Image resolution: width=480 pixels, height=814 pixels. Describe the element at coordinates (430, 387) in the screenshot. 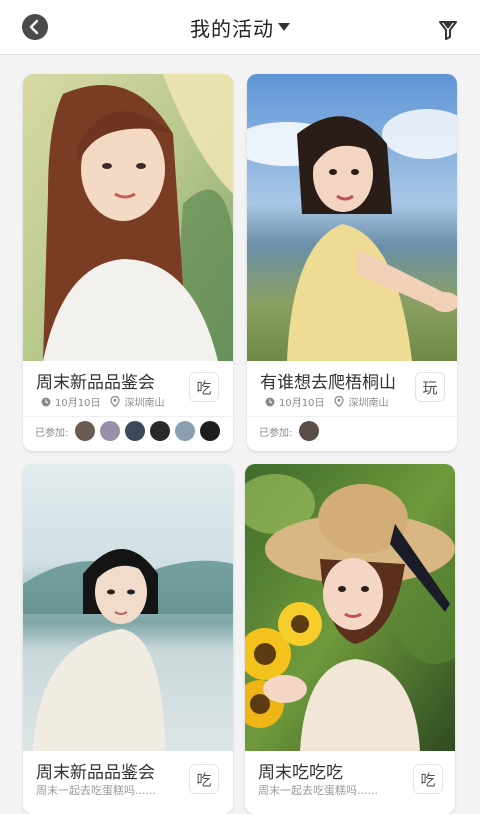

I see `category-badge: 玩` at that location.